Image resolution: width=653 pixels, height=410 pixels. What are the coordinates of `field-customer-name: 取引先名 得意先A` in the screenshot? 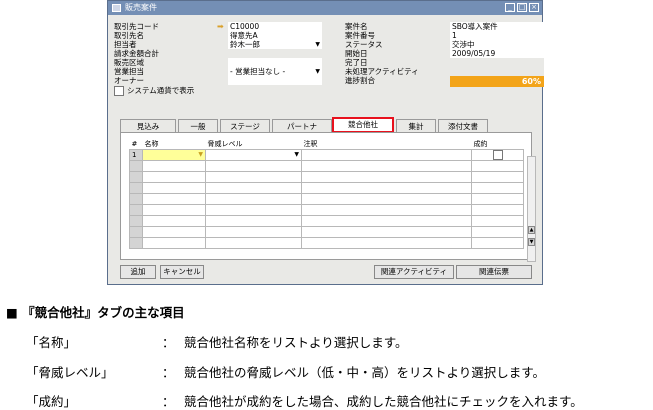 It's located at (218, 35).